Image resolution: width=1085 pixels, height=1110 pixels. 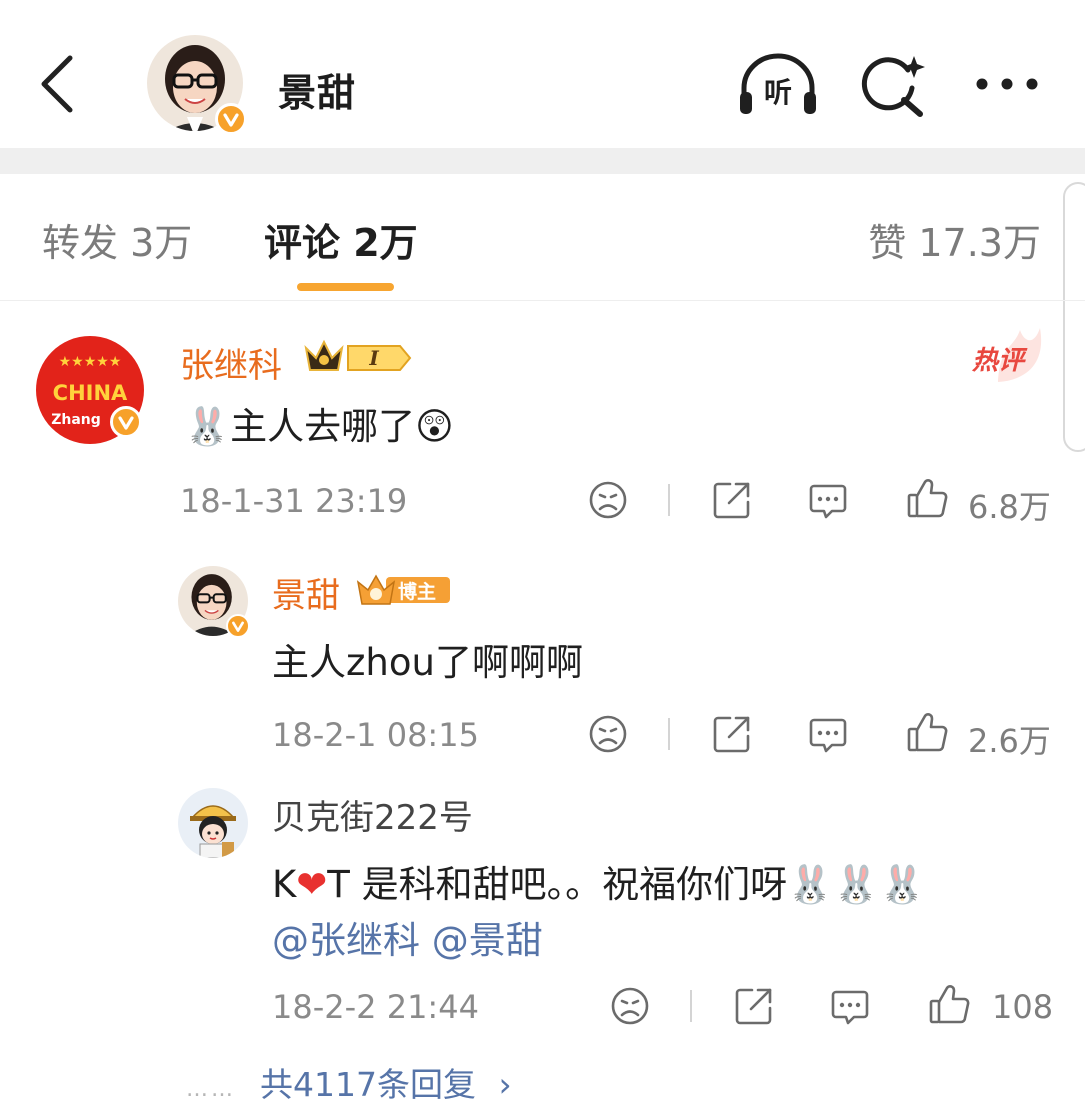 I want to click on commenter-name: 贝克街222号, so click(x=372, y=814).